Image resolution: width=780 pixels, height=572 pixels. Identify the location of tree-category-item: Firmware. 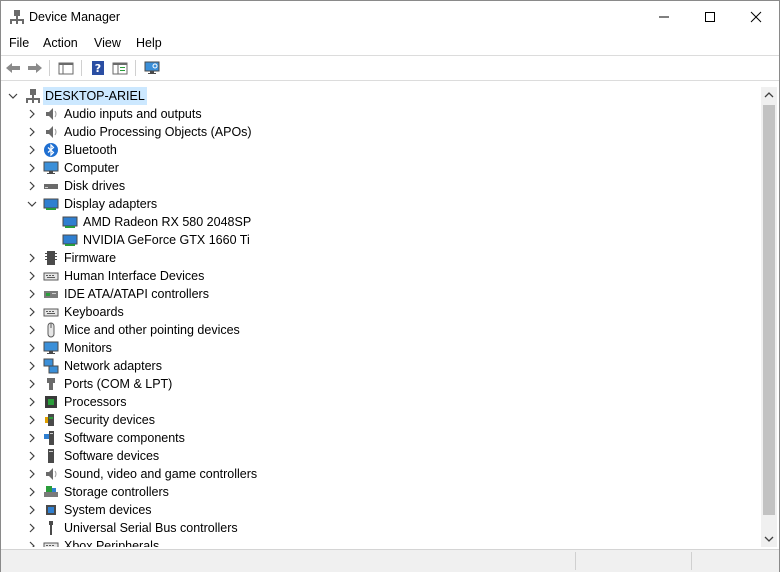
(381, 258).